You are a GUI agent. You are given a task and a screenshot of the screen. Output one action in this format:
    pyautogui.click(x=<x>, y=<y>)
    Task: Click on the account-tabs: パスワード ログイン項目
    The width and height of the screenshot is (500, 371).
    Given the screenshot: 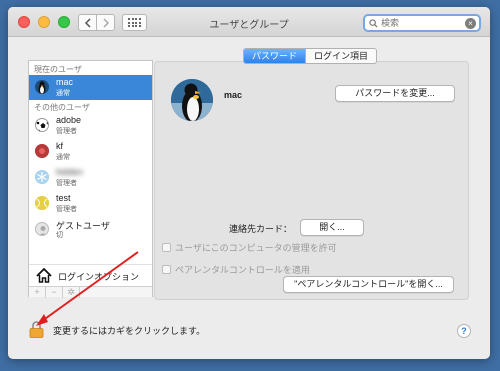 What is the action you would take?
    pyautogui.click(x=310, y=56)
    